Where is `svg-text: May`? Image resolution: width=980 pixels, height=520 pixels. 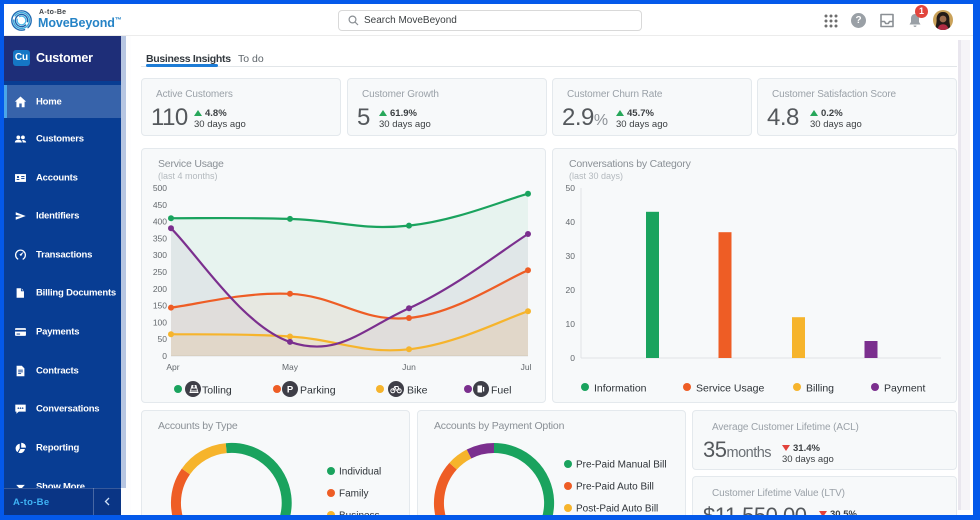 svg-text: May is located at coordinates (290, 367).